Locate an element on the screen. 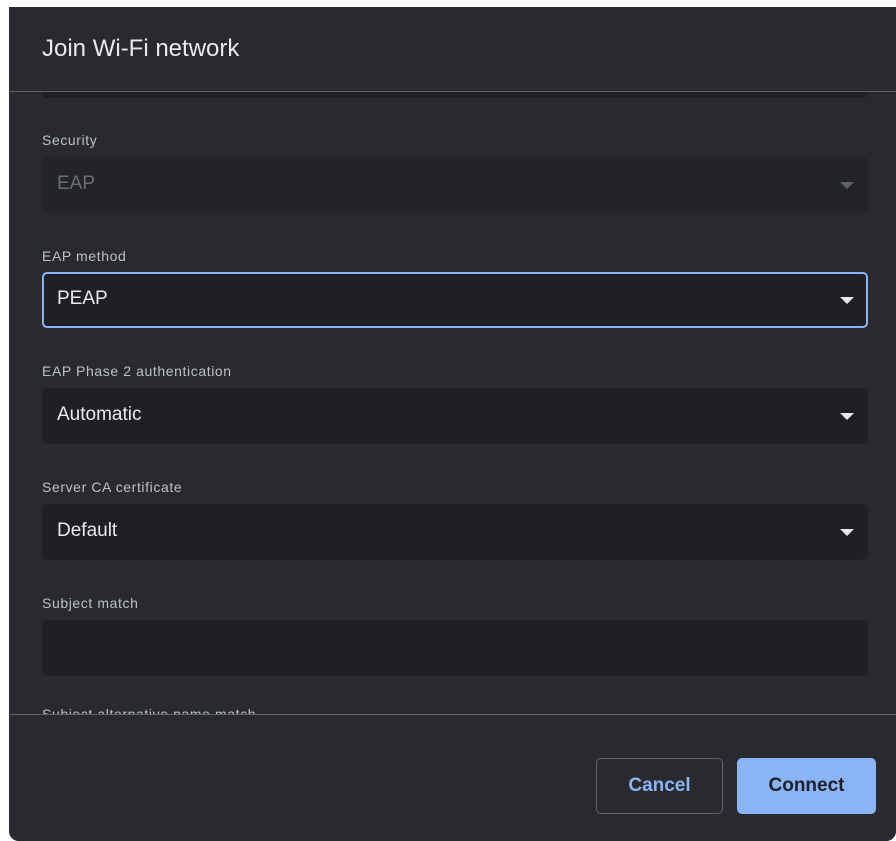  dialog-footer: Cancel Connect is located at coordinates (452, 777).